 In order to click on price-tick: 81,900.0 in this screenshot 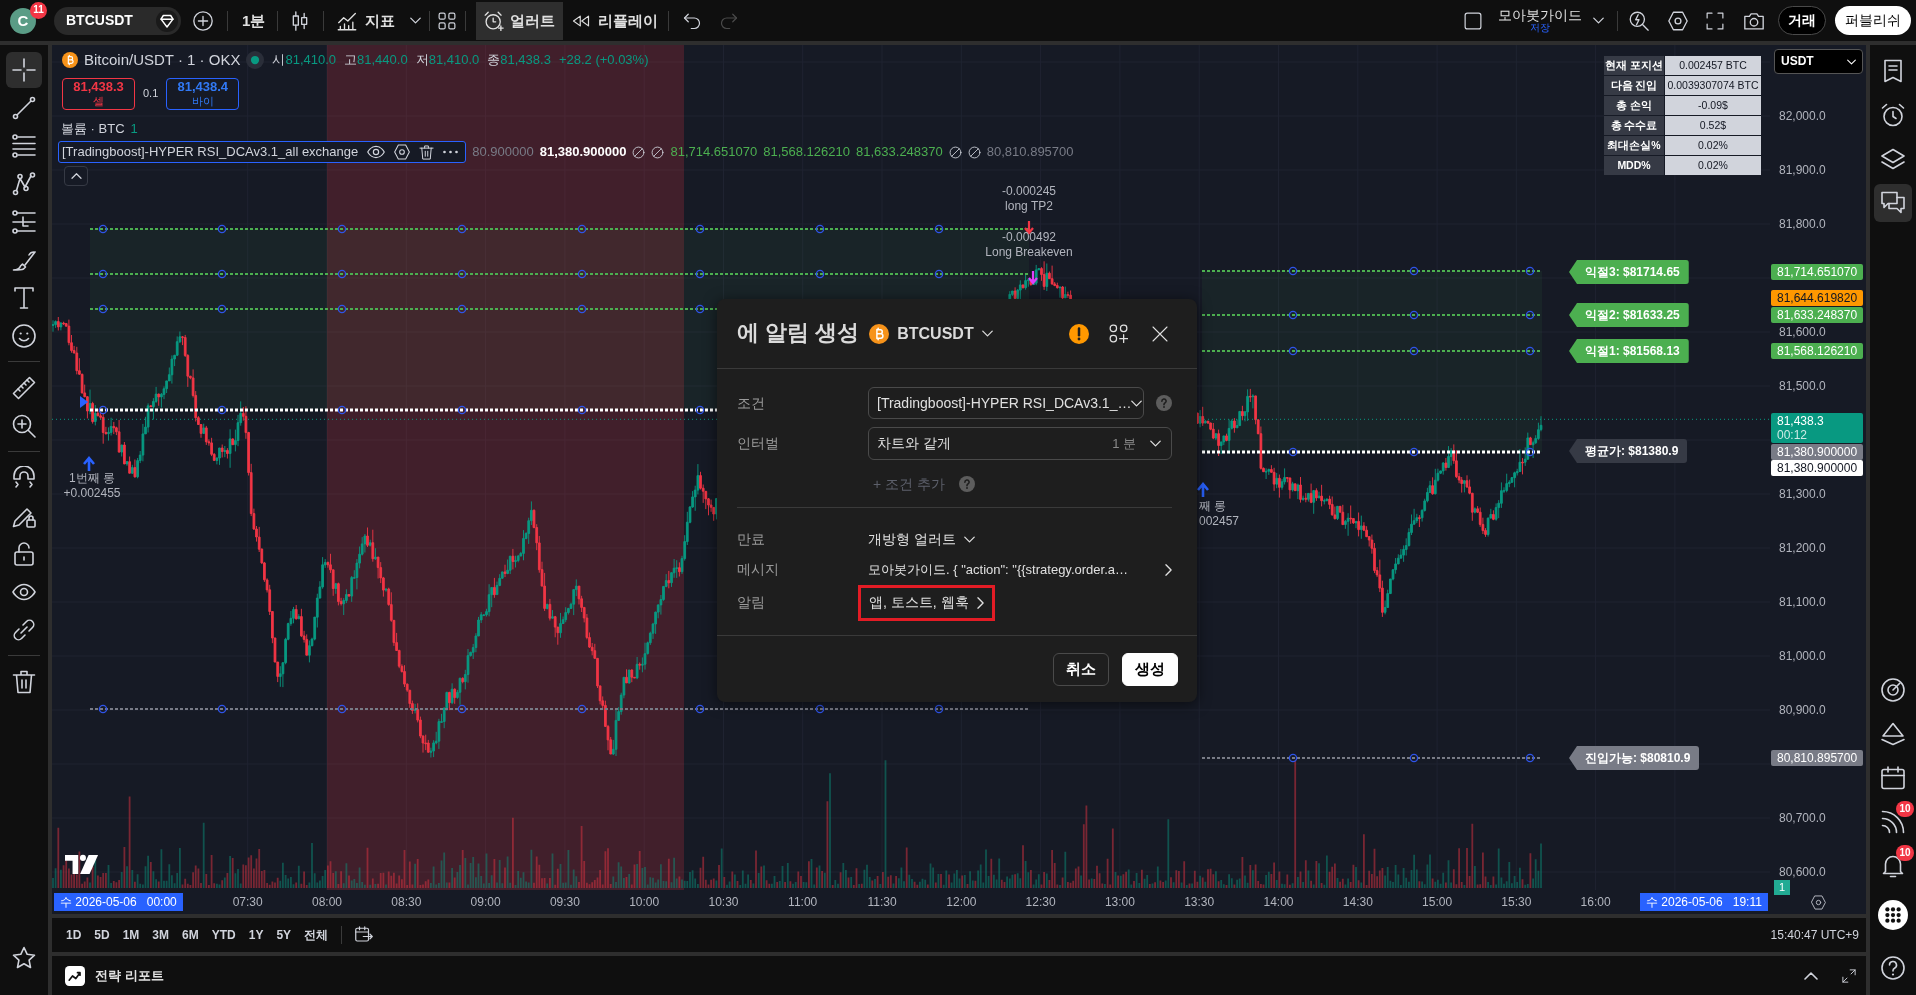, I will do `click(1802, 170)`.